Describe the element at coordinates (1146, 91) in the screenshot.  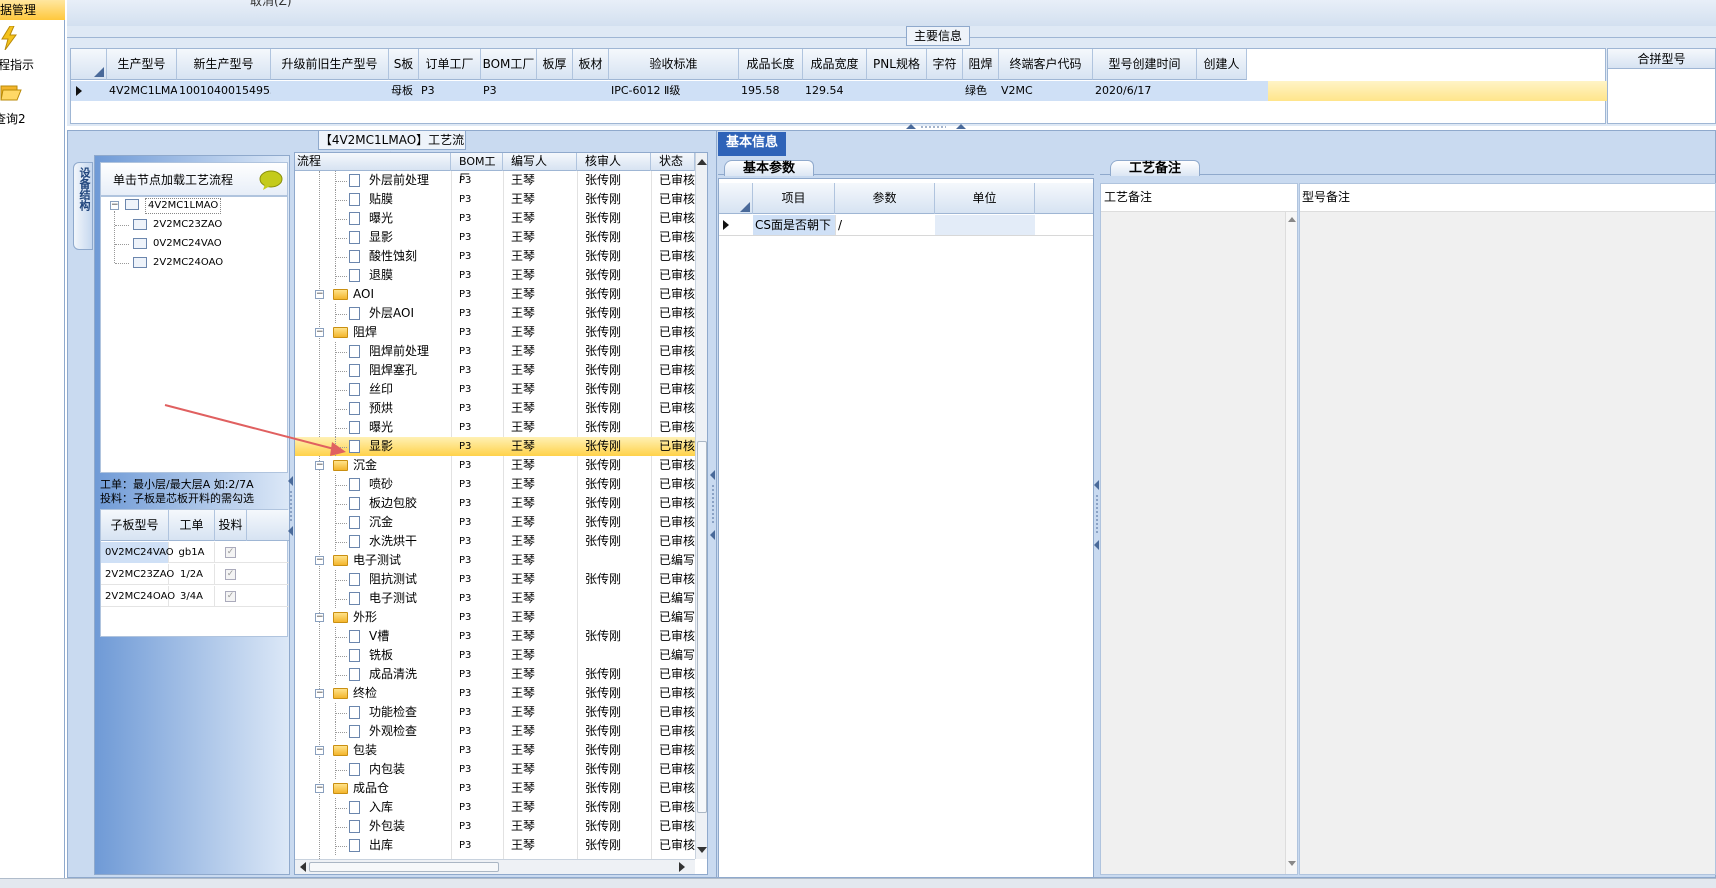
I see `grid-cell: 2020/6/17` at that location.